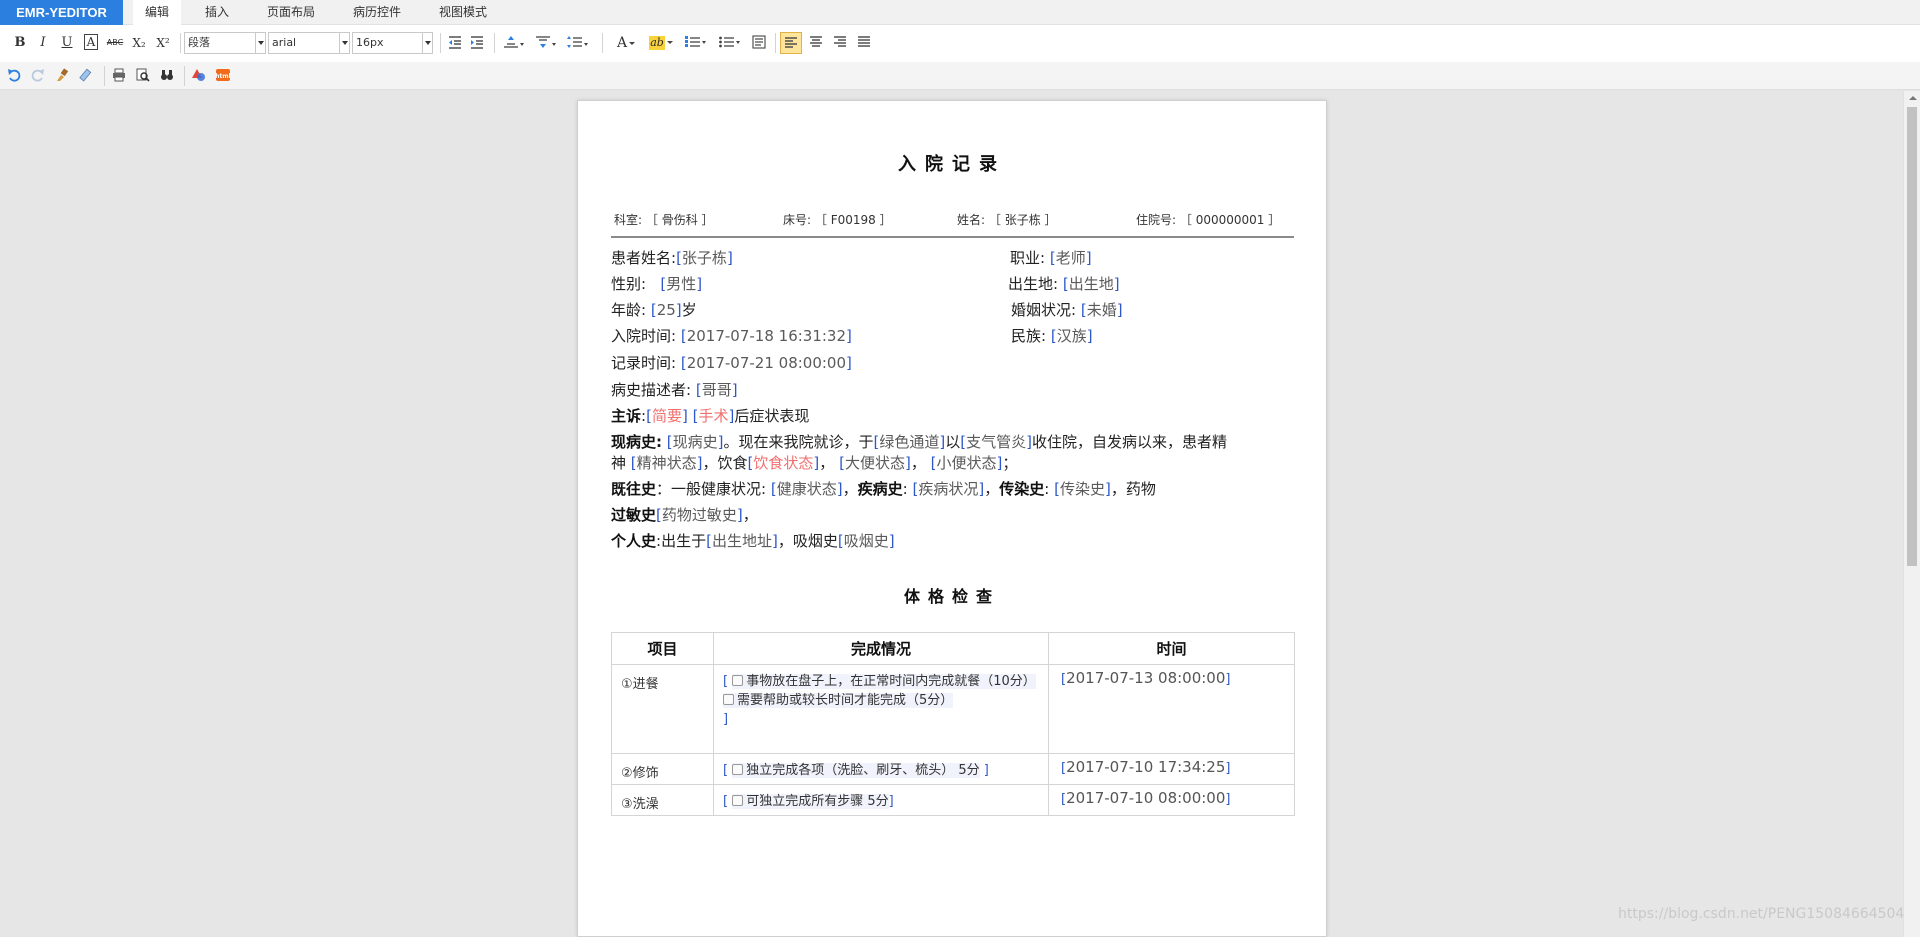 This screenshot has height=937, width=1920. What do you see at coordinates (772, 416) in the screenshot?
I see `complaint-suffix: 后症状表现` at bounding box center [772, 416].